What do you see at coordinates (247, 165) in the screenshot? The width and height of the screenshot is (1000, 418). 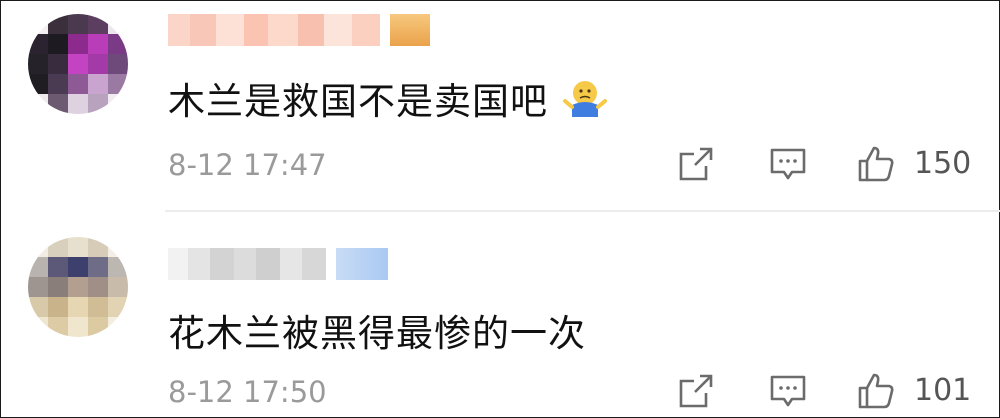 I see `comment-timestamp: 8-12 17:47` at bounding box center [247, 165].